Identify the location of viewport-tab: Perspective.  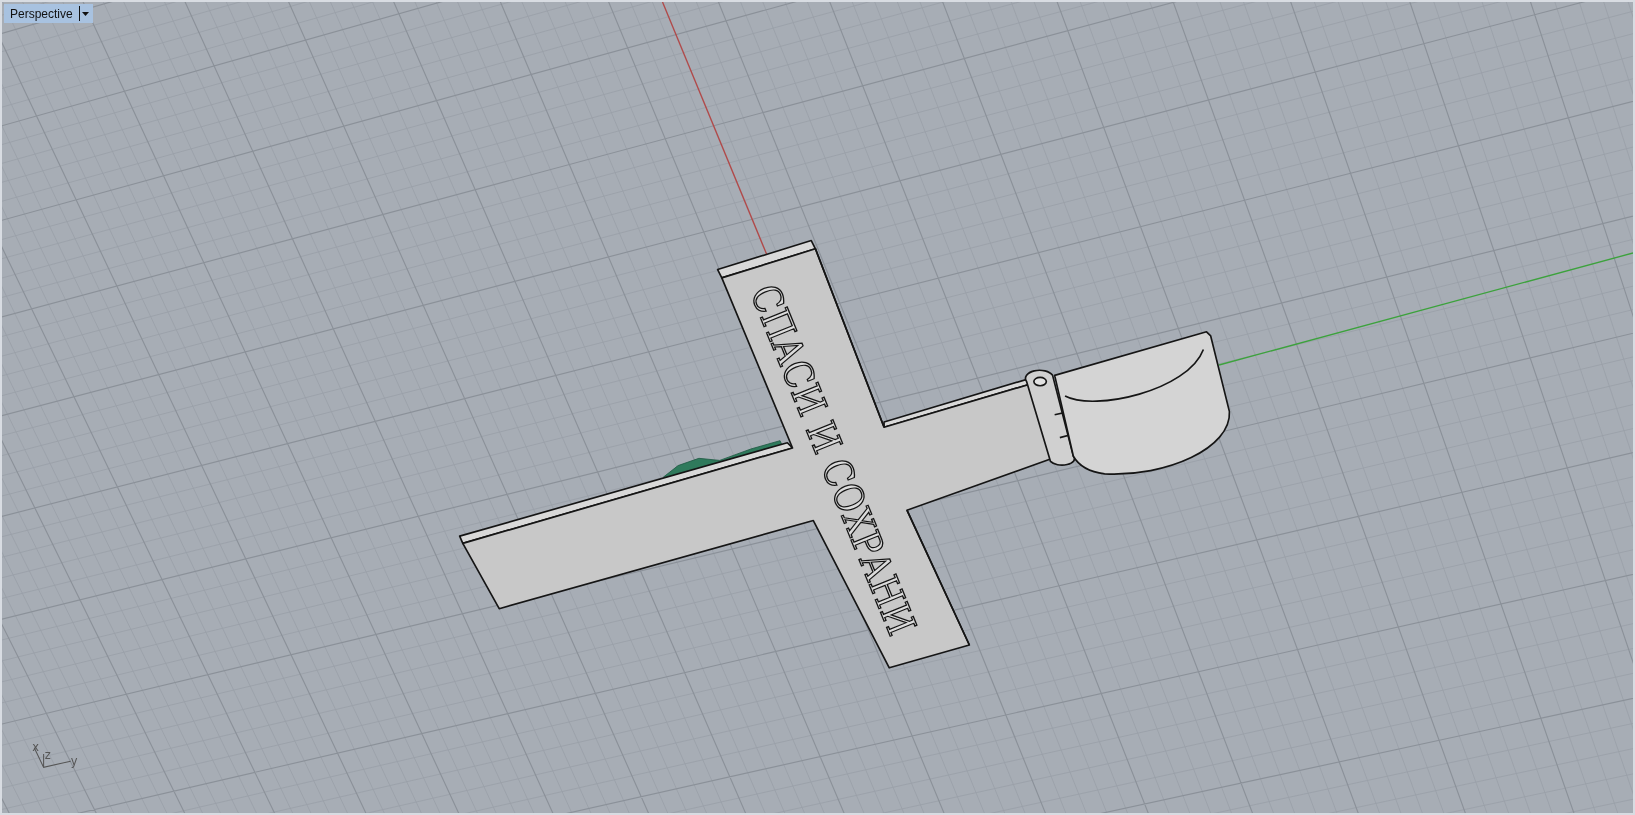
(48, 13).